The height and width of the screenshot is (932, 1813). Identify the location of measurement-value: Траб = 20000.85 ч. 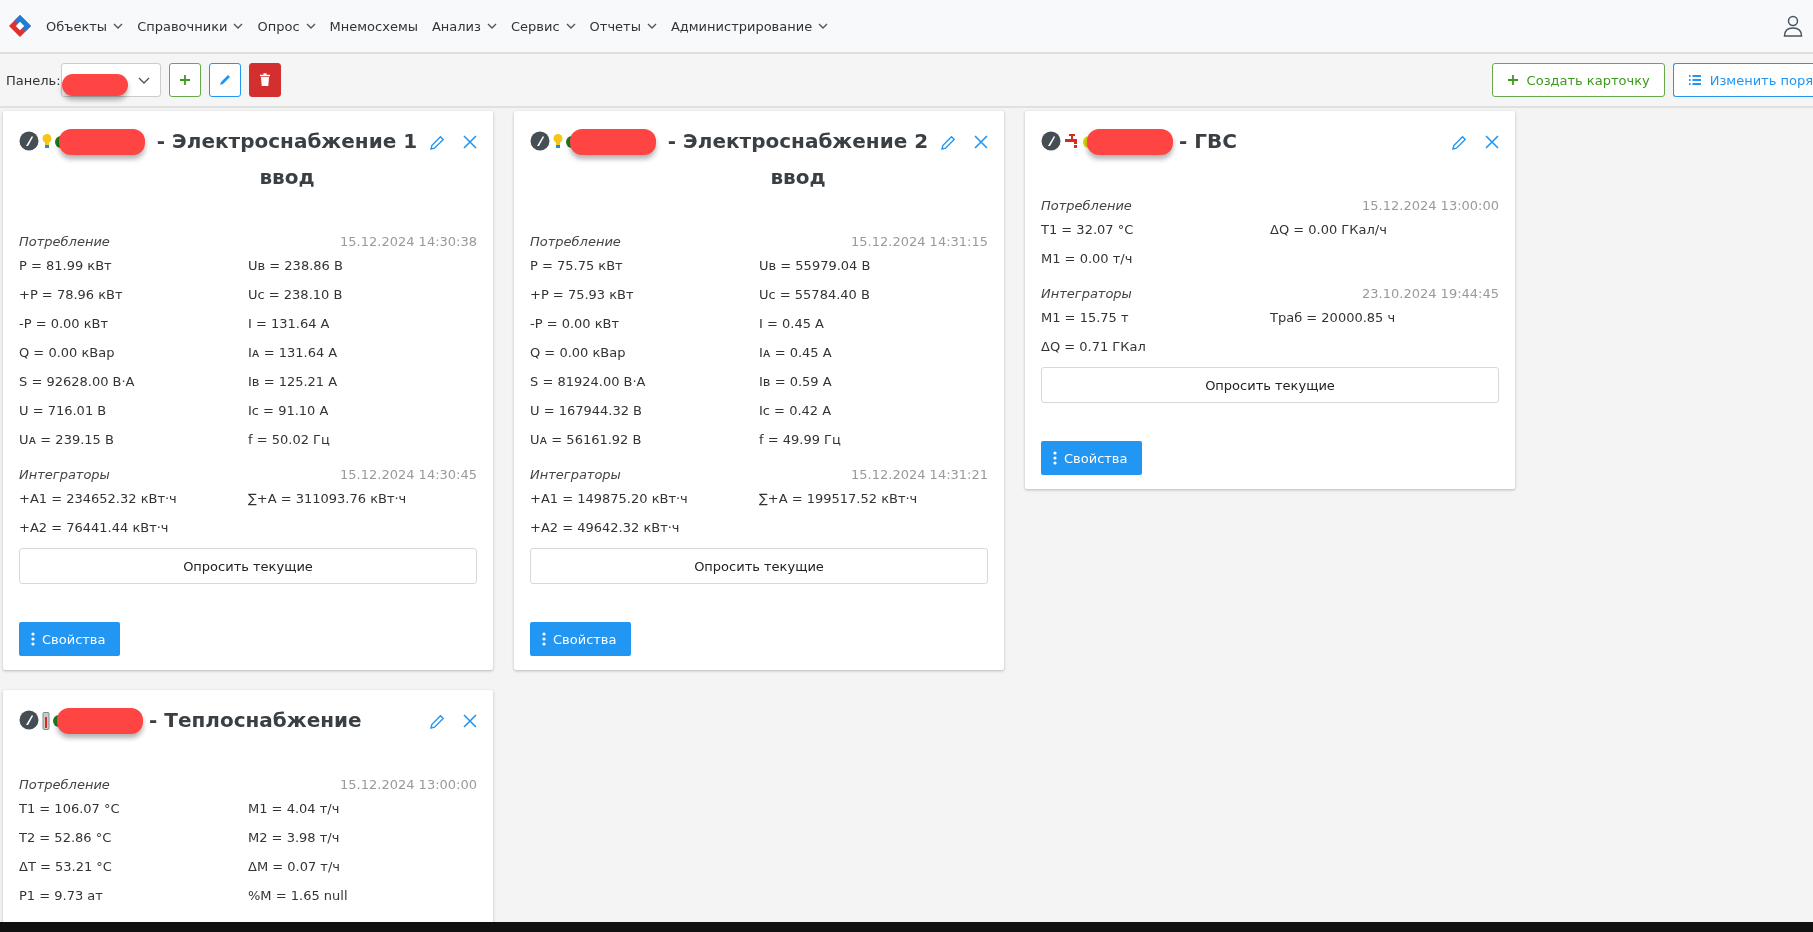
(1333, 318).